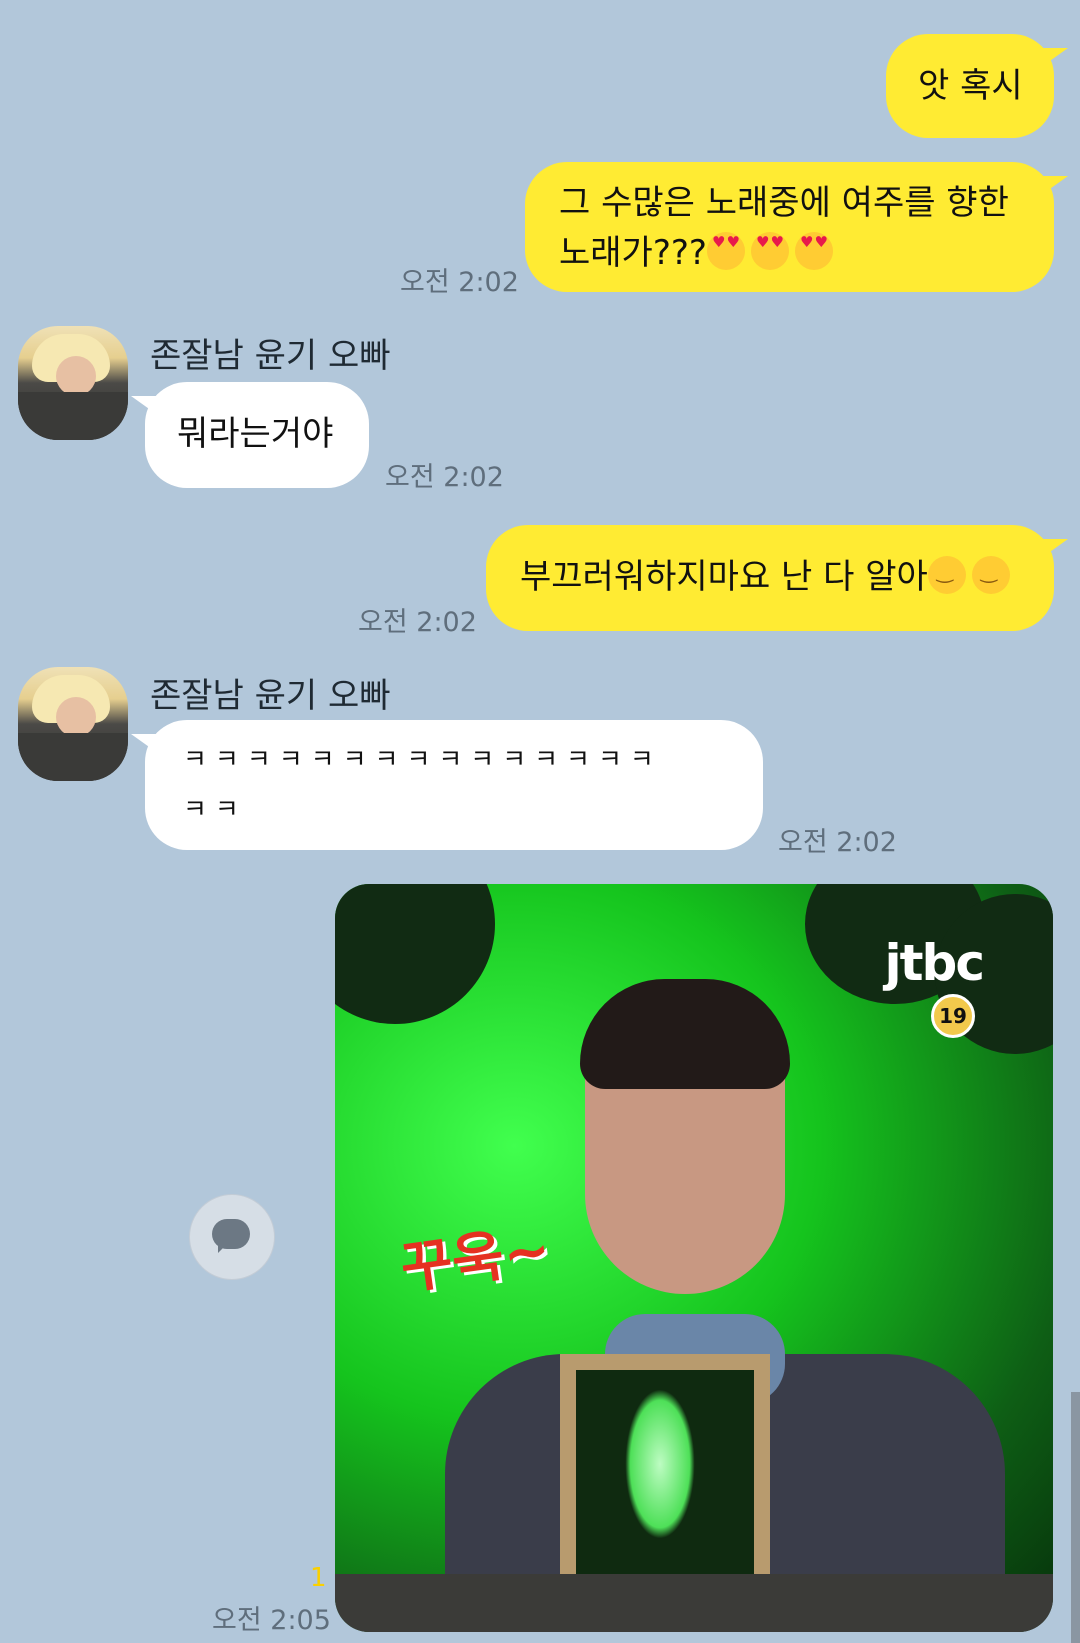 This screenshot has height=1643, width=1080. I want to click on speech-bubble-icon, so click(231, 1236).